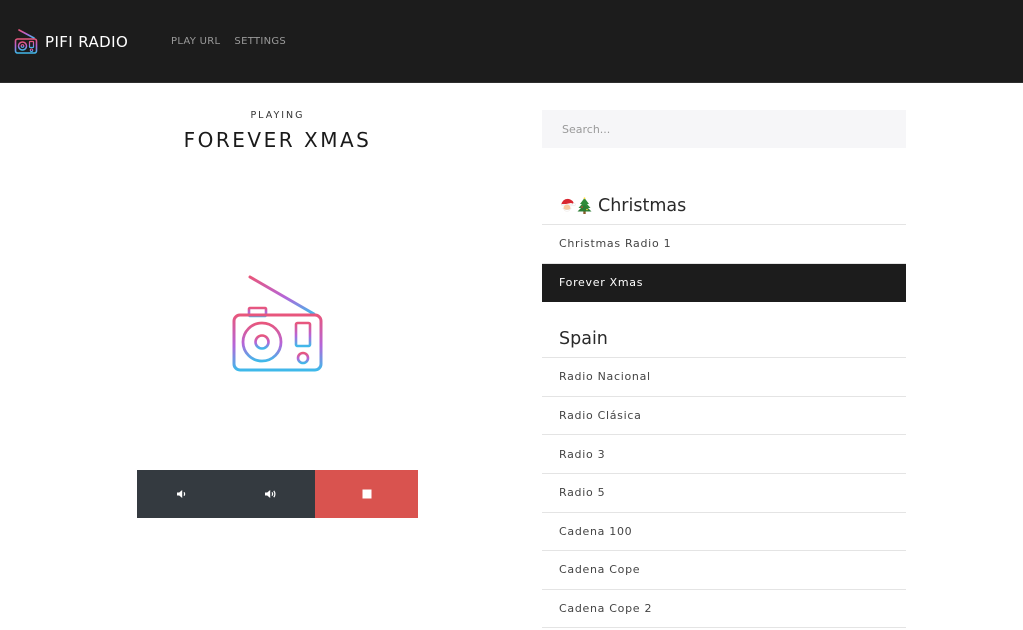 The height and width of the screenshot is (630, 1023). Describe the element at coordinates (260, 41) in the screenshot. I see `nav-settings: SETTINGS` at that location.